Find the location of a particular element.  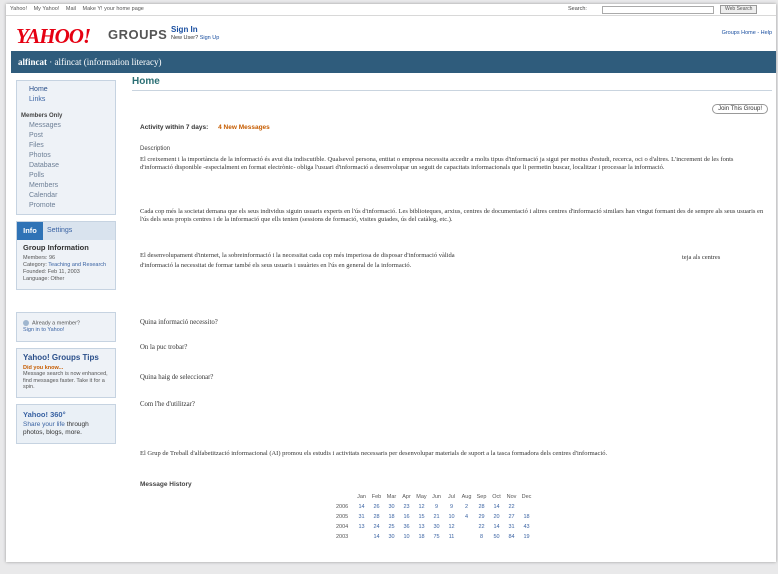

activity-count: 4 is located at coordinates (220, 127).